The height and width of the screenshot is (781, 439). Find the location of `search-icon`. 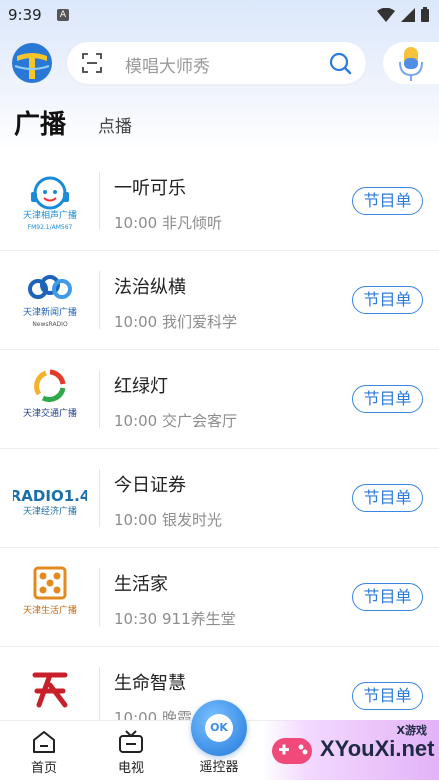

search-icon is located at coordinates (340, 63).